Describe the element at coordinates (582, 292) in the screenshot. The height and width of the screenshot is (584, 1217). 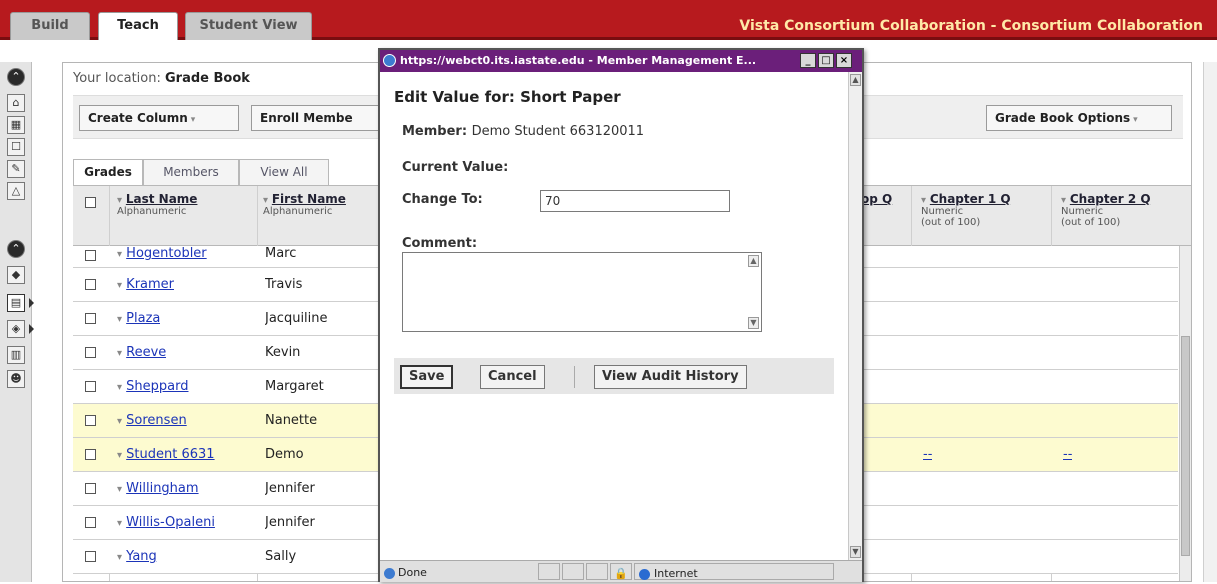
I see `comment-textarea: ▲ ▼` at that location.